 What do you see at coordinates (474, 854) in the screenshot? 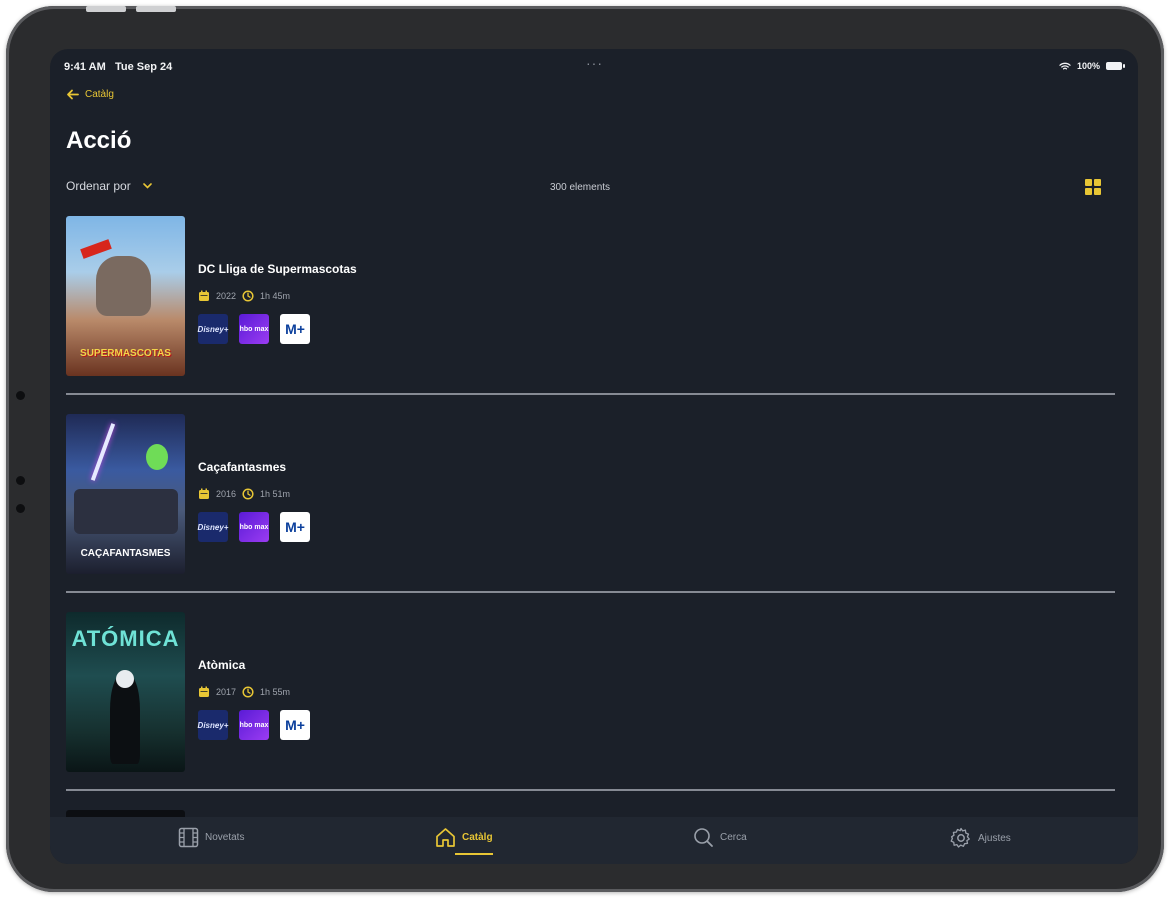
I see `active-tab-indicator` at bounding box center [474, 854].